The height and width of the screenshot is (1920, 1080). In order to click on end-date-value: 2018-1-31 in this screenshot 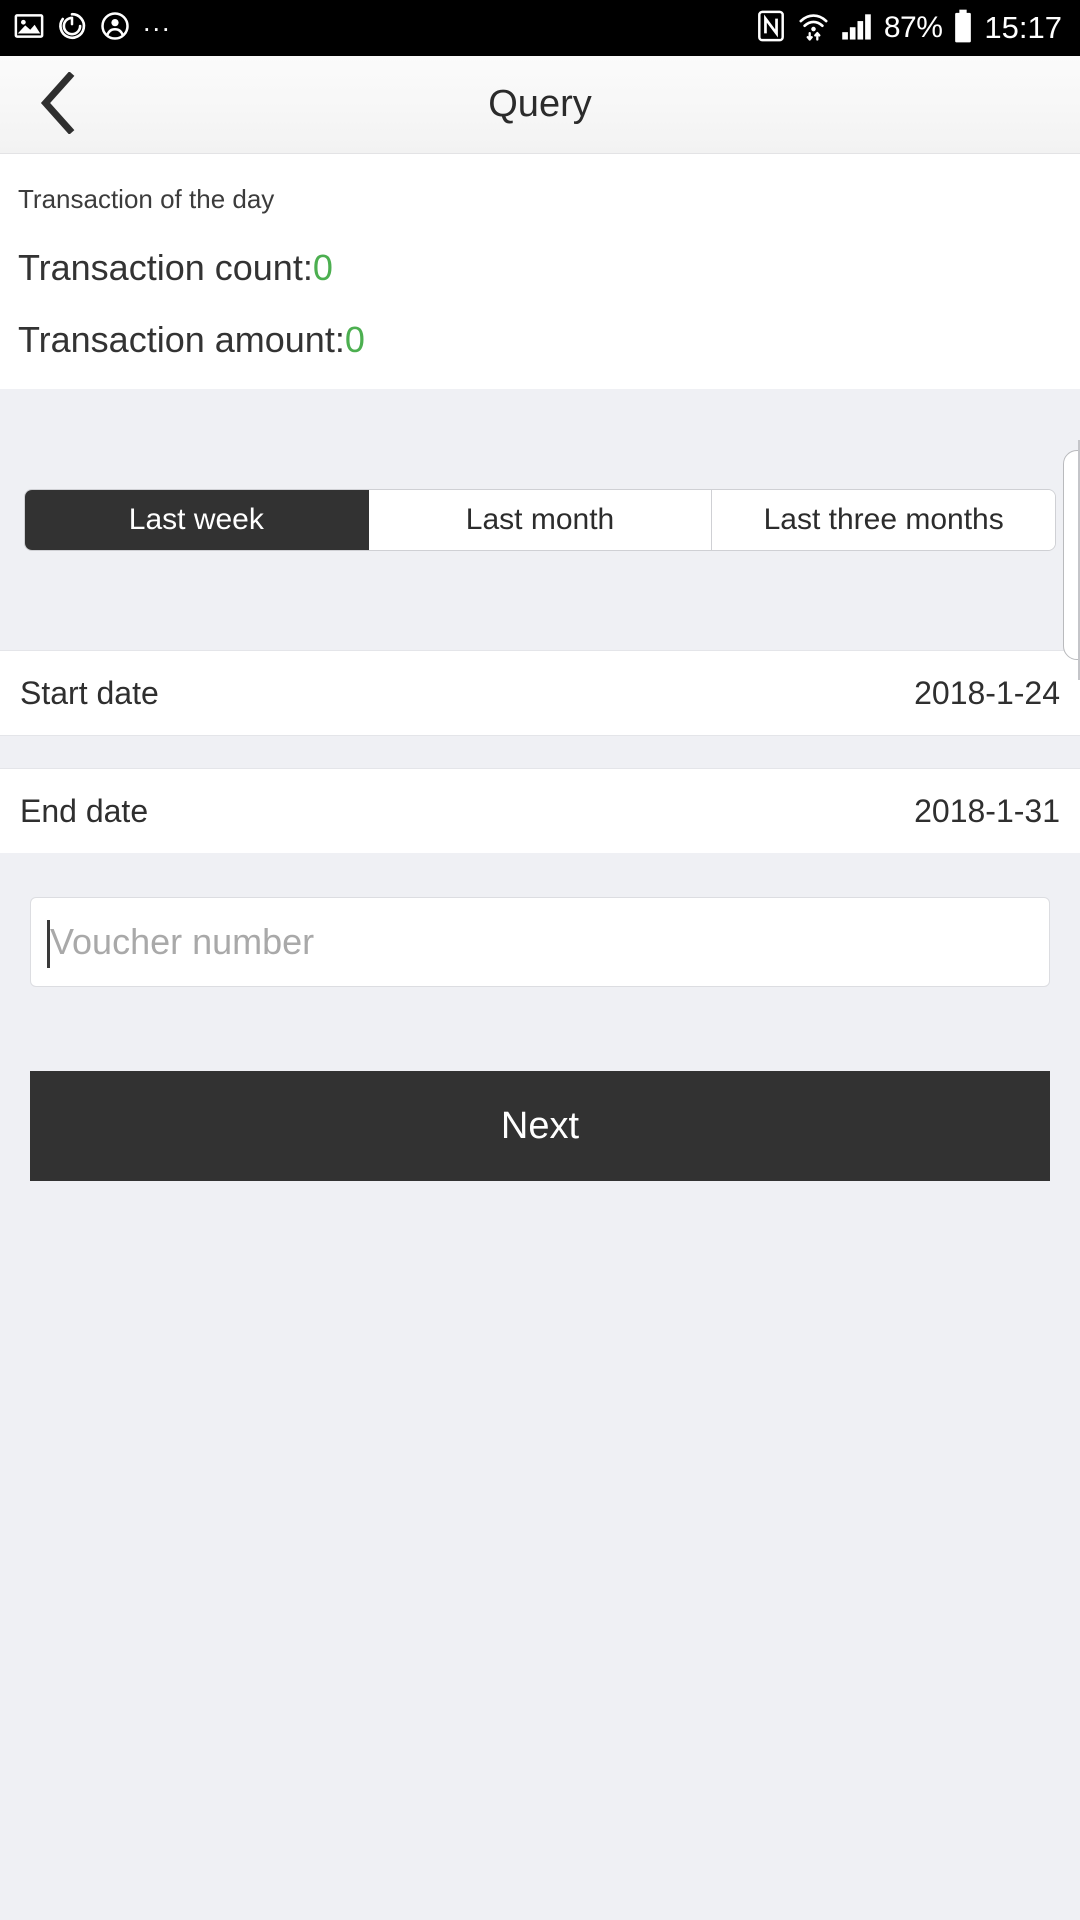, I will do `click(987, 811)`.